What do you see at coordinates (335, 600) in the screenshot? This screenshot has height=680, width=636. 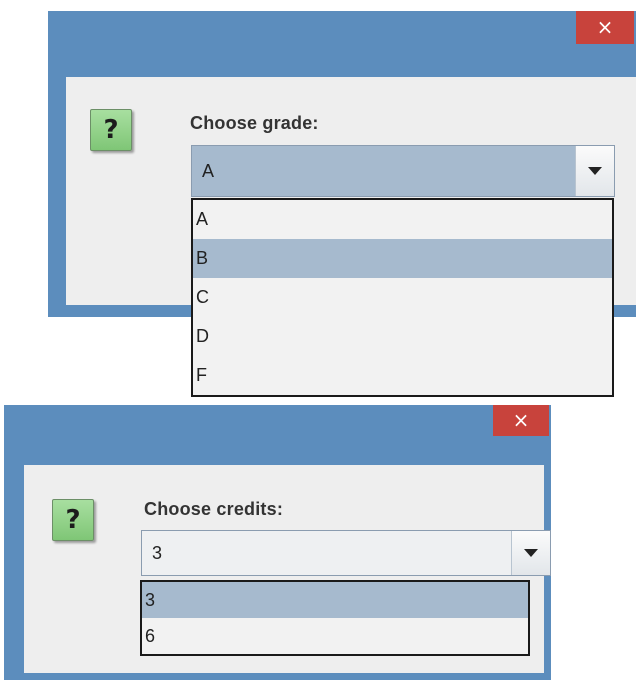 I see `credits-option-3: 3` at bounding box center [335, 600].